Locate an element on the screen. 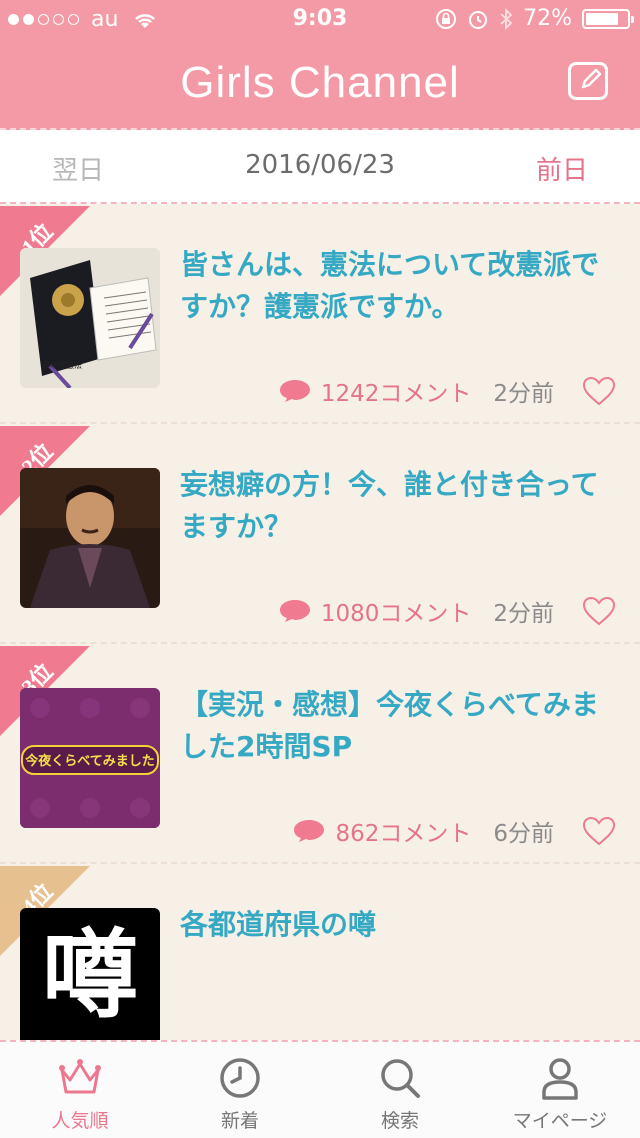 The height and width of the screenshot is (1138, 640). tab-bar: 人気順 新着 検索 マイページ is located at coordinates (320, 1089).